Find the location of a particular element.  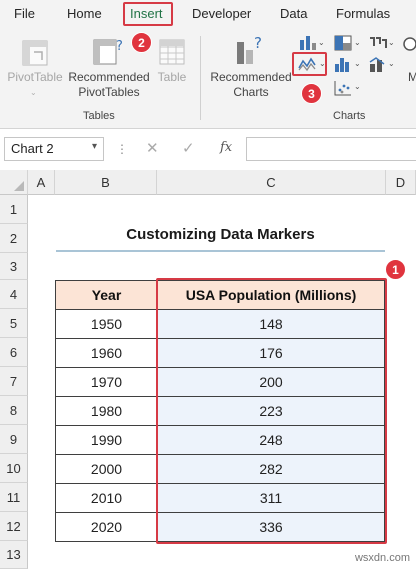

row-header-7: 7 is located at coordinates (14, 381).